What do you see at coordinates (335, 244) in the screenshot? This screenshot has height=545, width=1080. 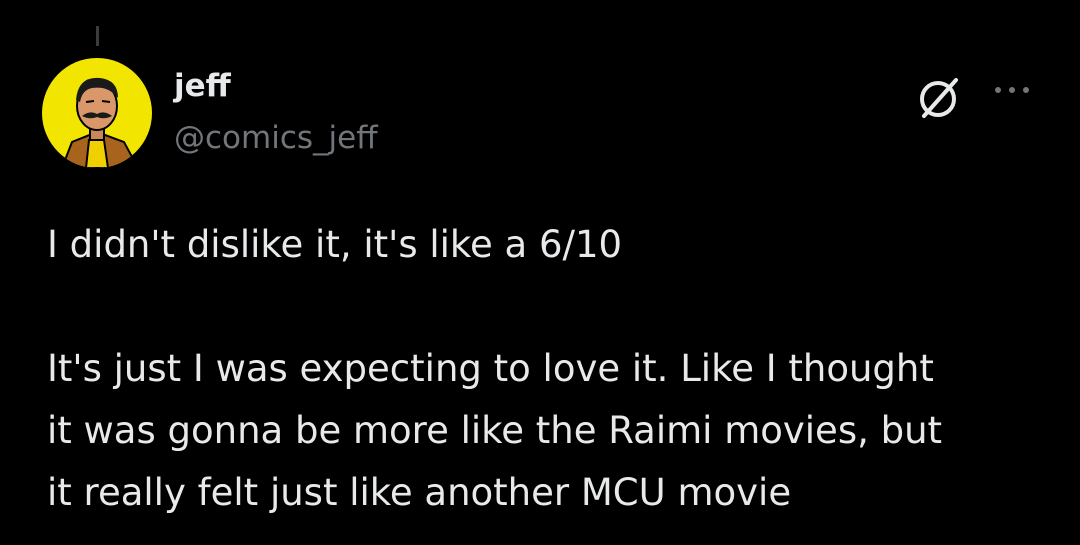 I see `tweet-line-1: I didn't dislike it, it's like a 6/10` at bounding box center [335, 244].